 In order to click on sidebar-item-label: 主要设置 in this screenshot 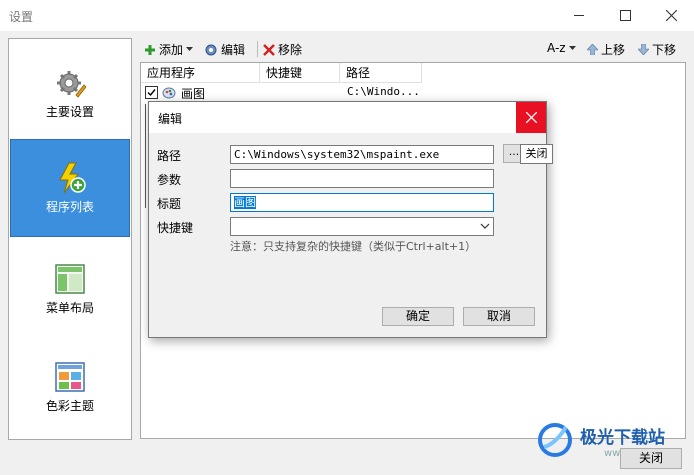, I will do `click(69, 112)`.